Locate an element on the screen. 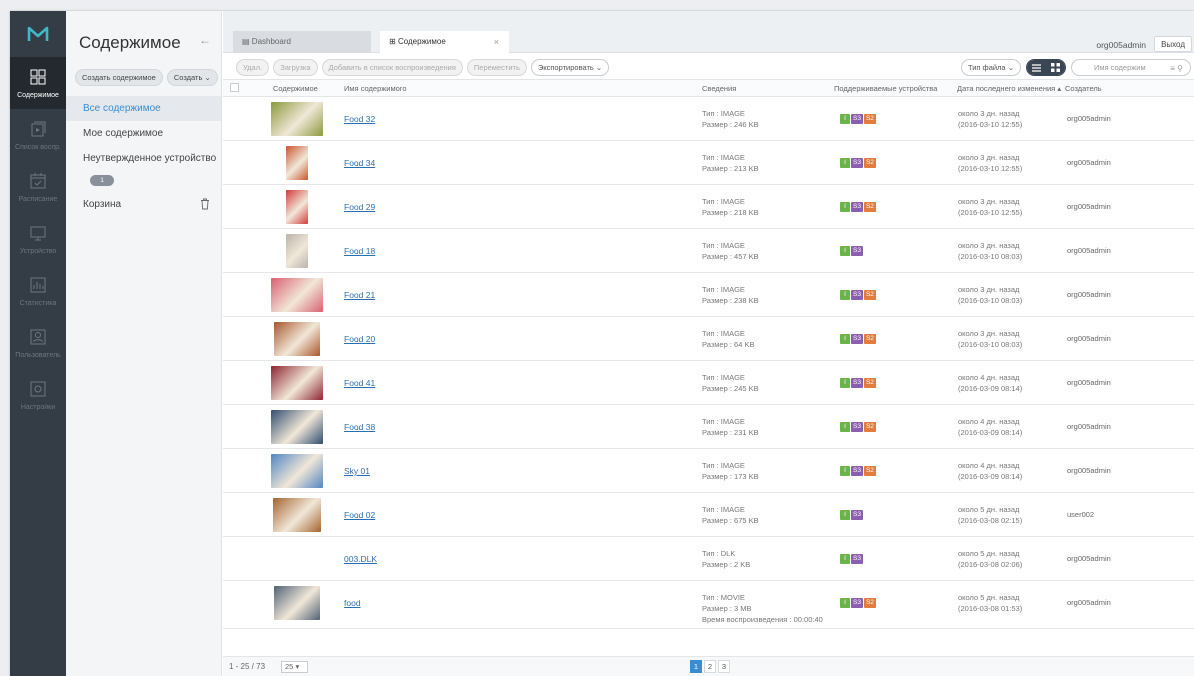  nav-item-all-content: Все содержимое is located at coordinates (143, 108).